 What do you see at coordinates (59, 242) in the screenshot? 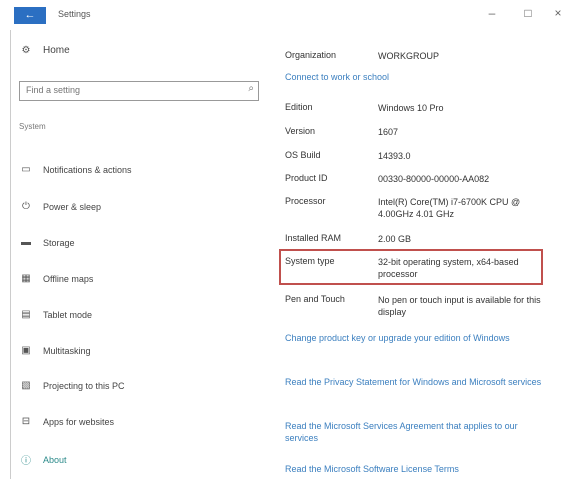
I see `sidebar-item-label: Storage` at bounding box center [59, 242].